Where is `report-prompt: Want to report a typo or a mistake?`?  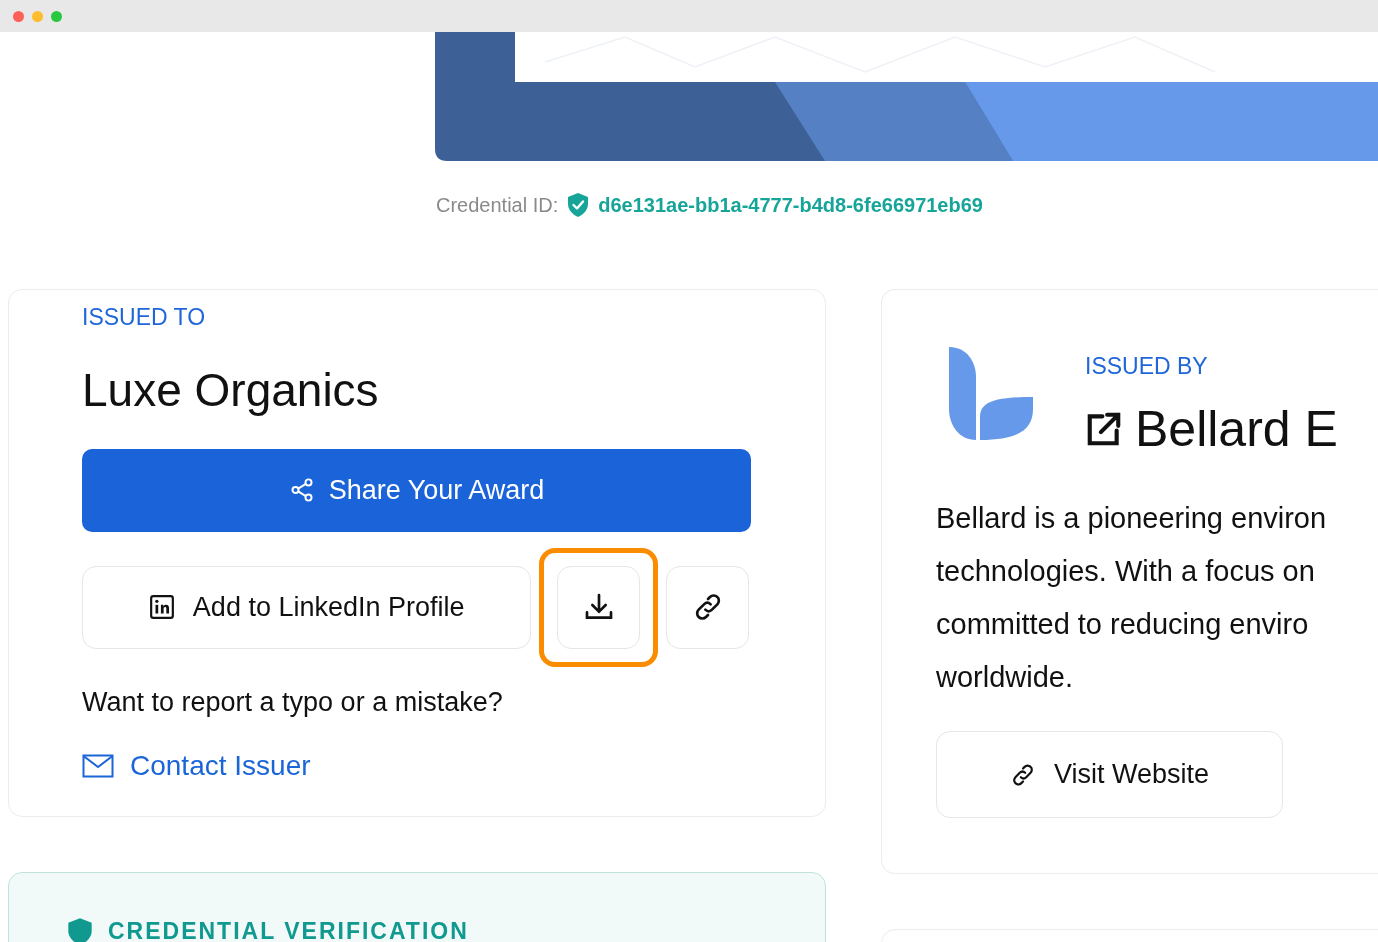 report-prompt: Want to report a typo or a mistake? is located at coordinates (293, 702).